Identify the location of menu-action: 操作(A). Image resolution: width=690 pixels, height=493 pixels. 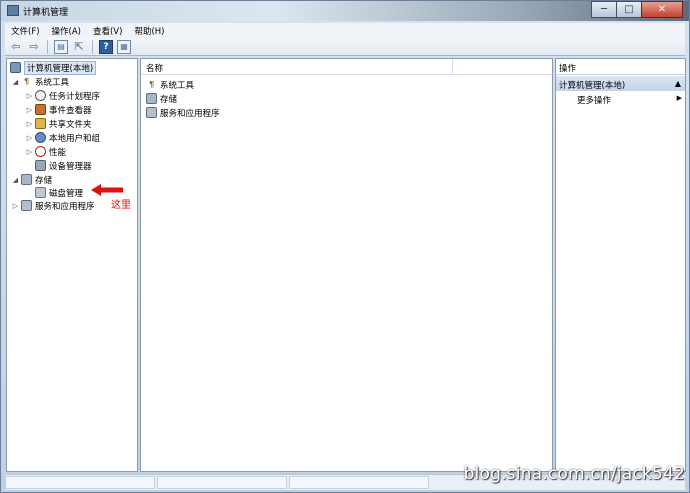
(66, 31).